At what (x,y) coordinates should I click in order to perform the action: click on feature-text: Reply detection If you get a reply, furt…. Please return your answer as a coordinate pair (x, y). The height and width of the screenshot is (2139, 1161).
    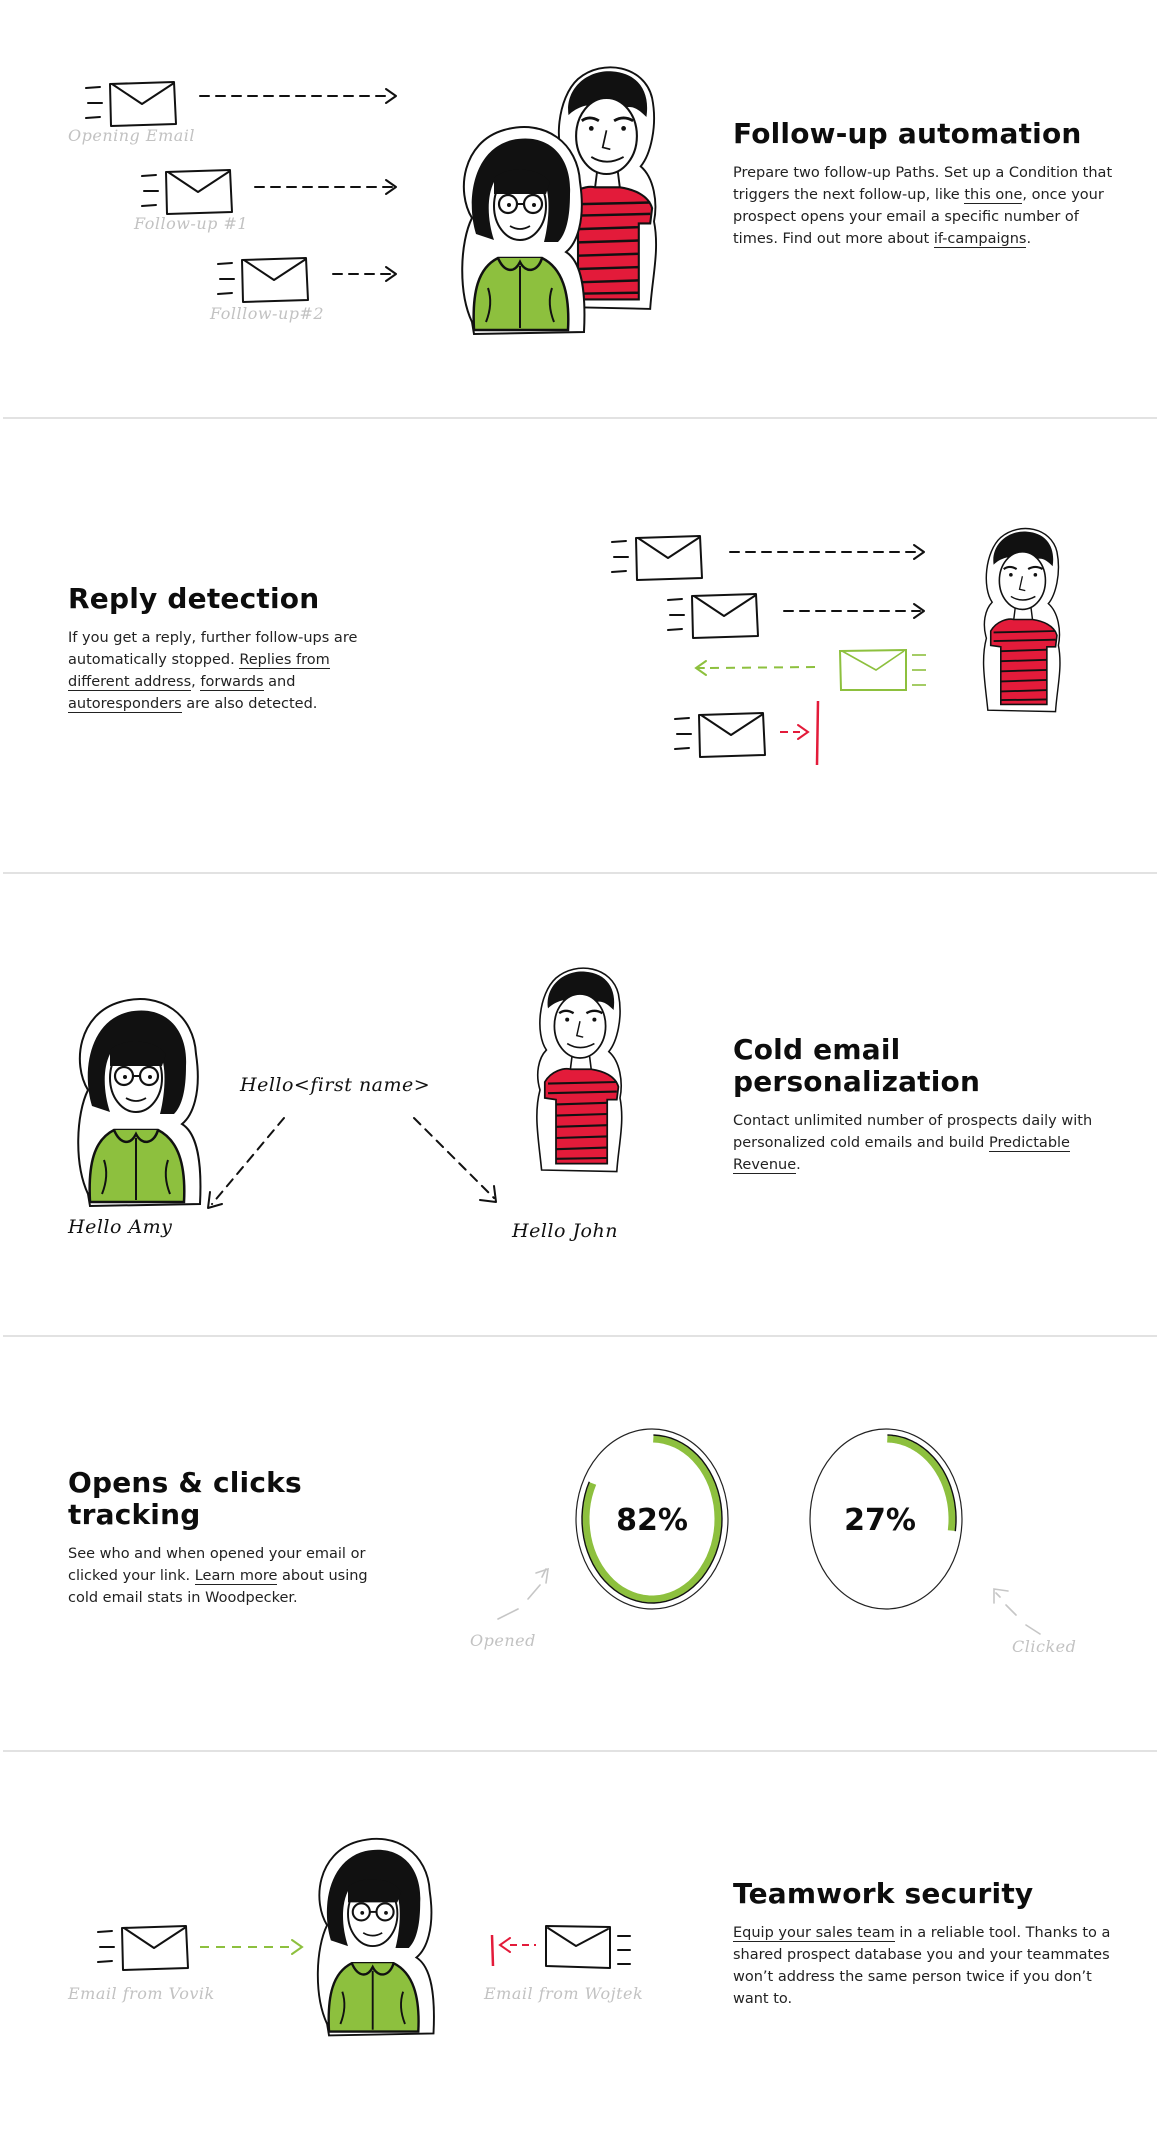
    Looking at the image, I should click on (228, 649).